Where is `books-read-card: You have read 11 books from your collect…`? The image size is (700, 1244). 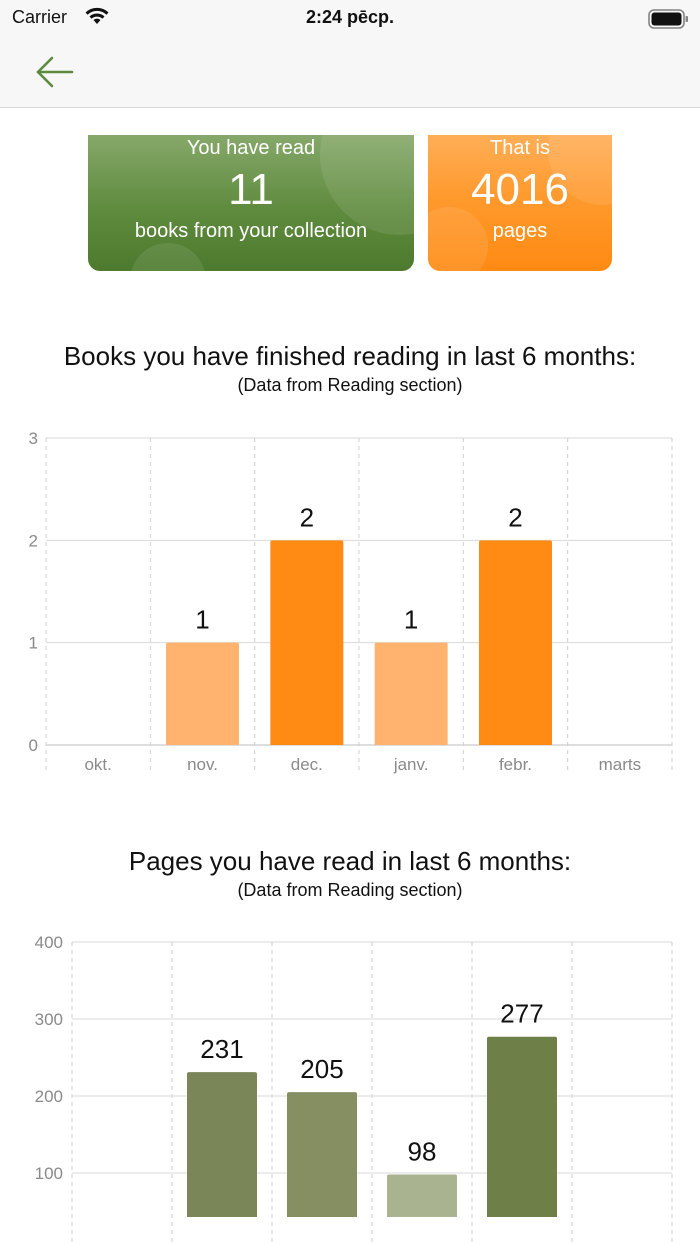 books-read-card: You have read 11 books from your collect… is located at coordinates (251, 203).